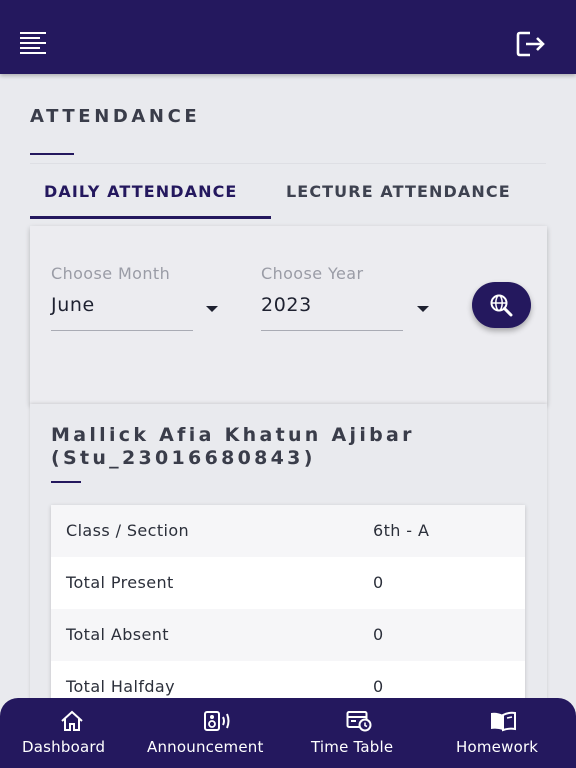 Image resolution: width=576 pixels, height=768 pixels. I want to click on table-row: Total Present 0, so click(288, 583).